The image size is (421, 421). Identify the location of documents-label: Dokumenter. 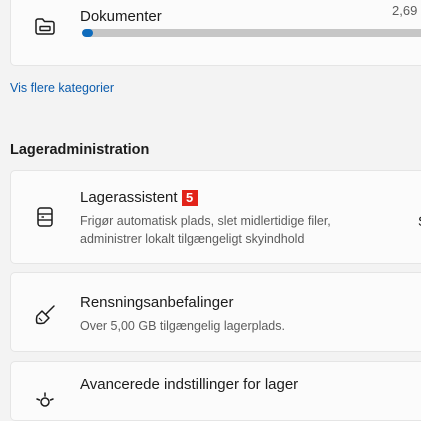
(121, 16).